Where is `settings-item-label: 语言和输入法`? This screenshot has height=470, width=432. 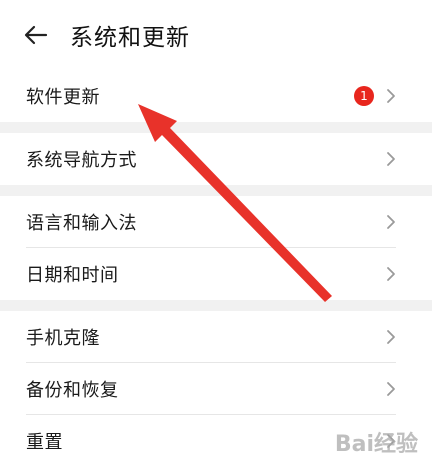
settings-item-label: 语言和输入法 is located at coordinates (81, 223).